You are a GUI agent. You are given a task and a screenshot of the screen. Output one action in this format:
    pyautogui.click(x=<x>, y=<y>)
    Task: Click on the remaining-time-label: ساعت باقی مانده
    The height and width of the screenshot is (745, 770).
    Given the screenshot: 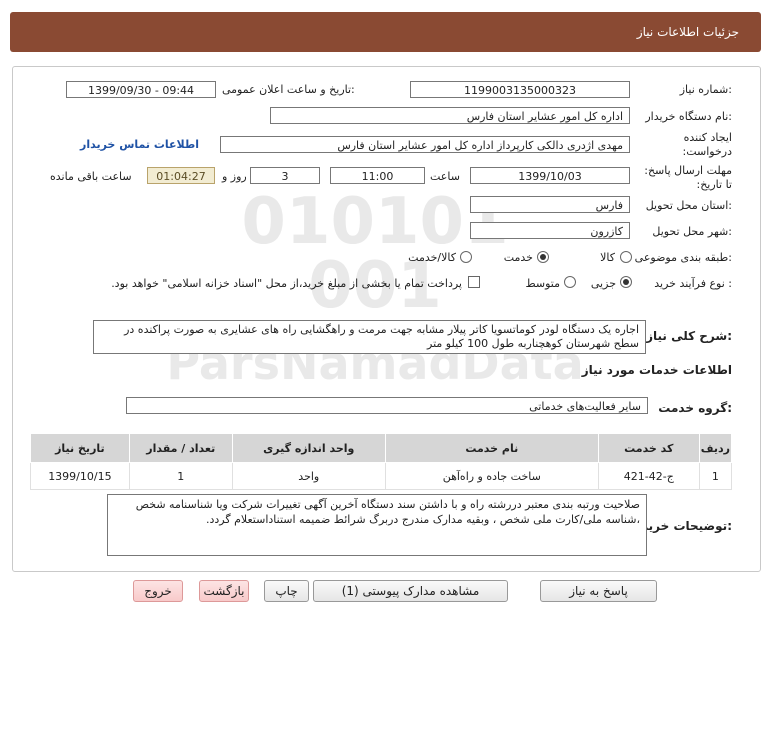 What is the action you would take?
    pyautogui.click(x=91, y=176)
    